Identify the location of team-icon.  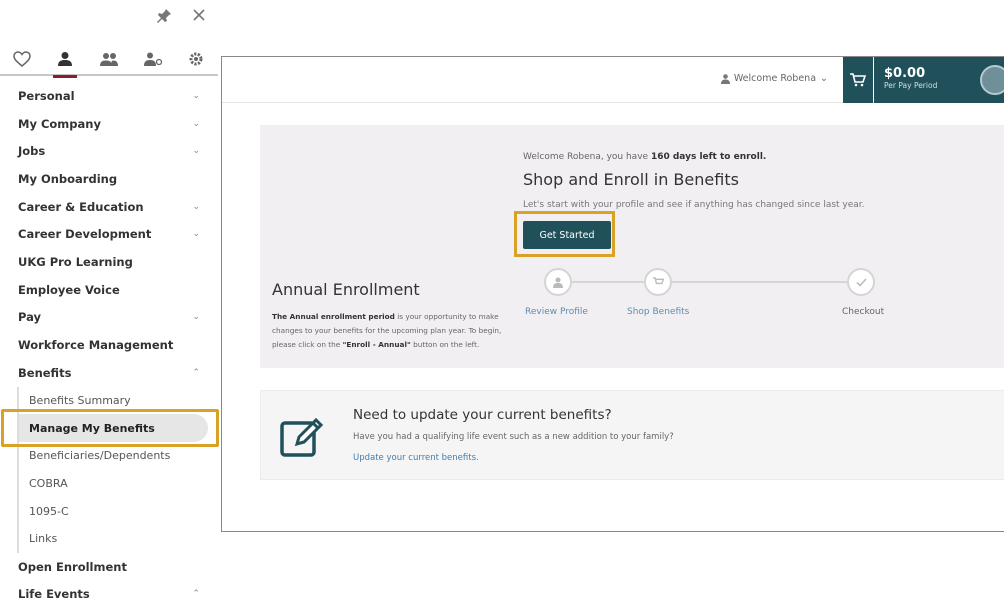
(109, 59).